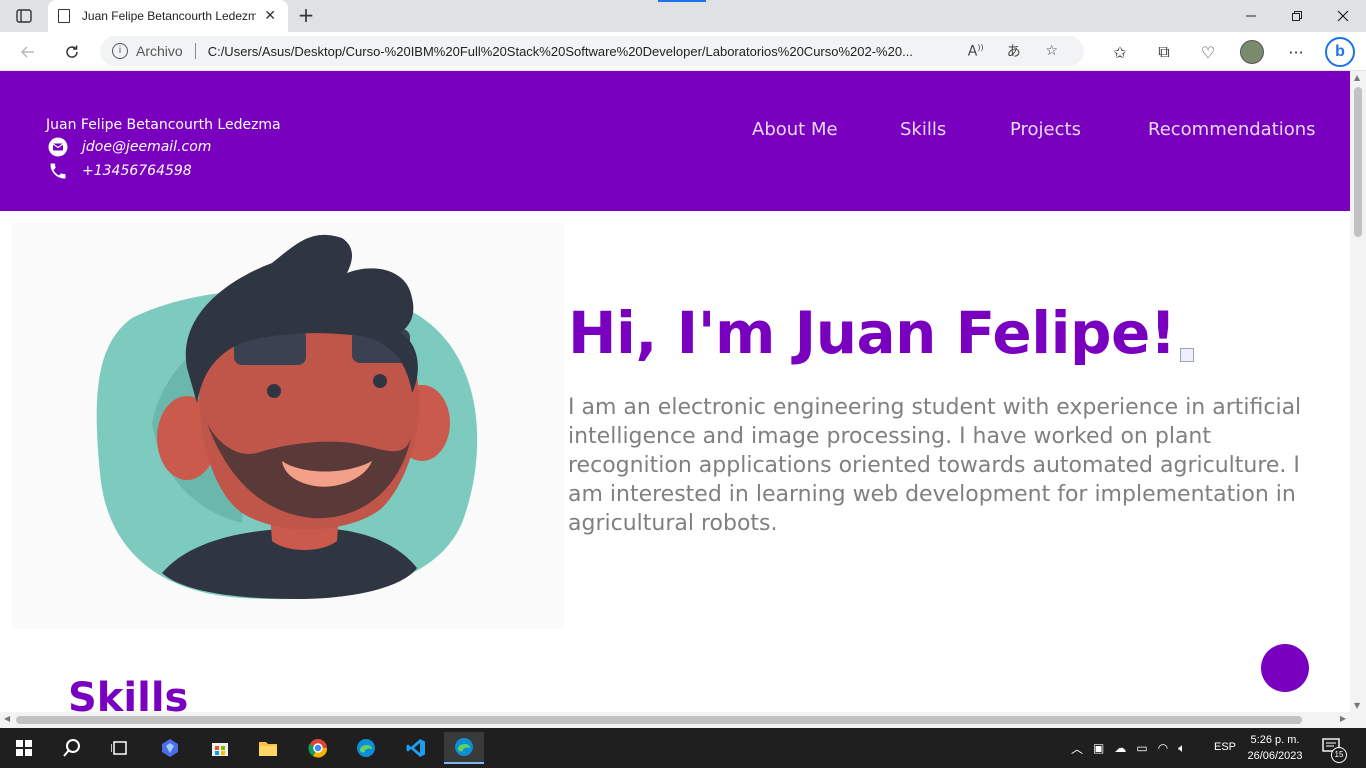 The width and height of the screenshot is (1366, 768). What do you see at coordinates (1358, 720) in the screenshot?
I see `scrollbar-corner` at bounding box center [1358, 720].